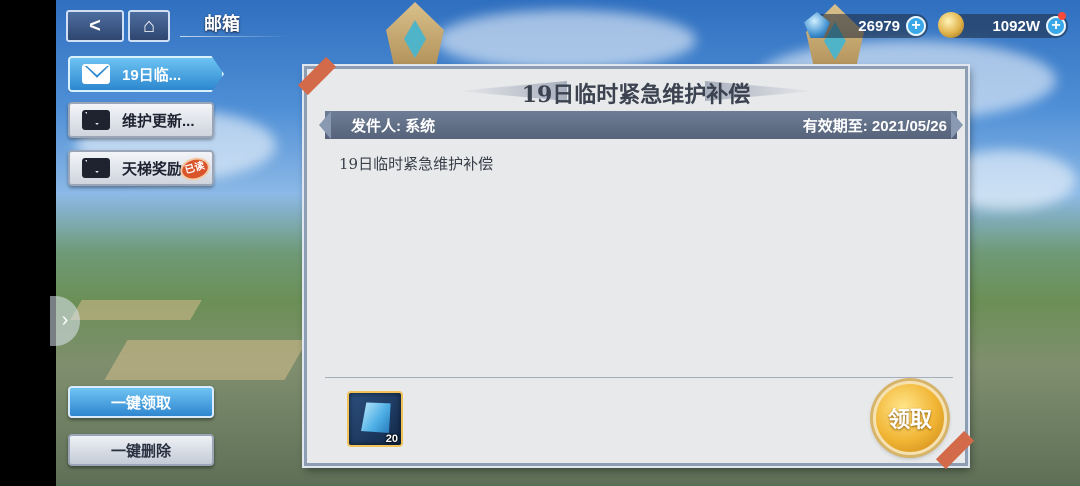 The image size is (1080, 486). Describe the element at coordinates (639, 377) in the screenshot. I see `divider` at that location.